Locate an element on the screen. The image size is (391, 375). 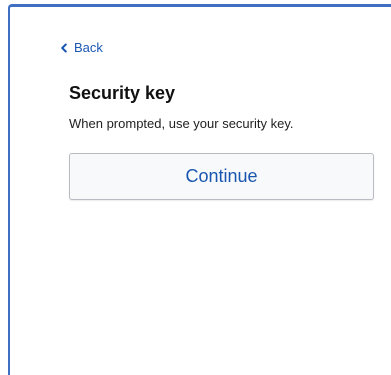
chevron-left-icon is located at coordinates (64, 47).